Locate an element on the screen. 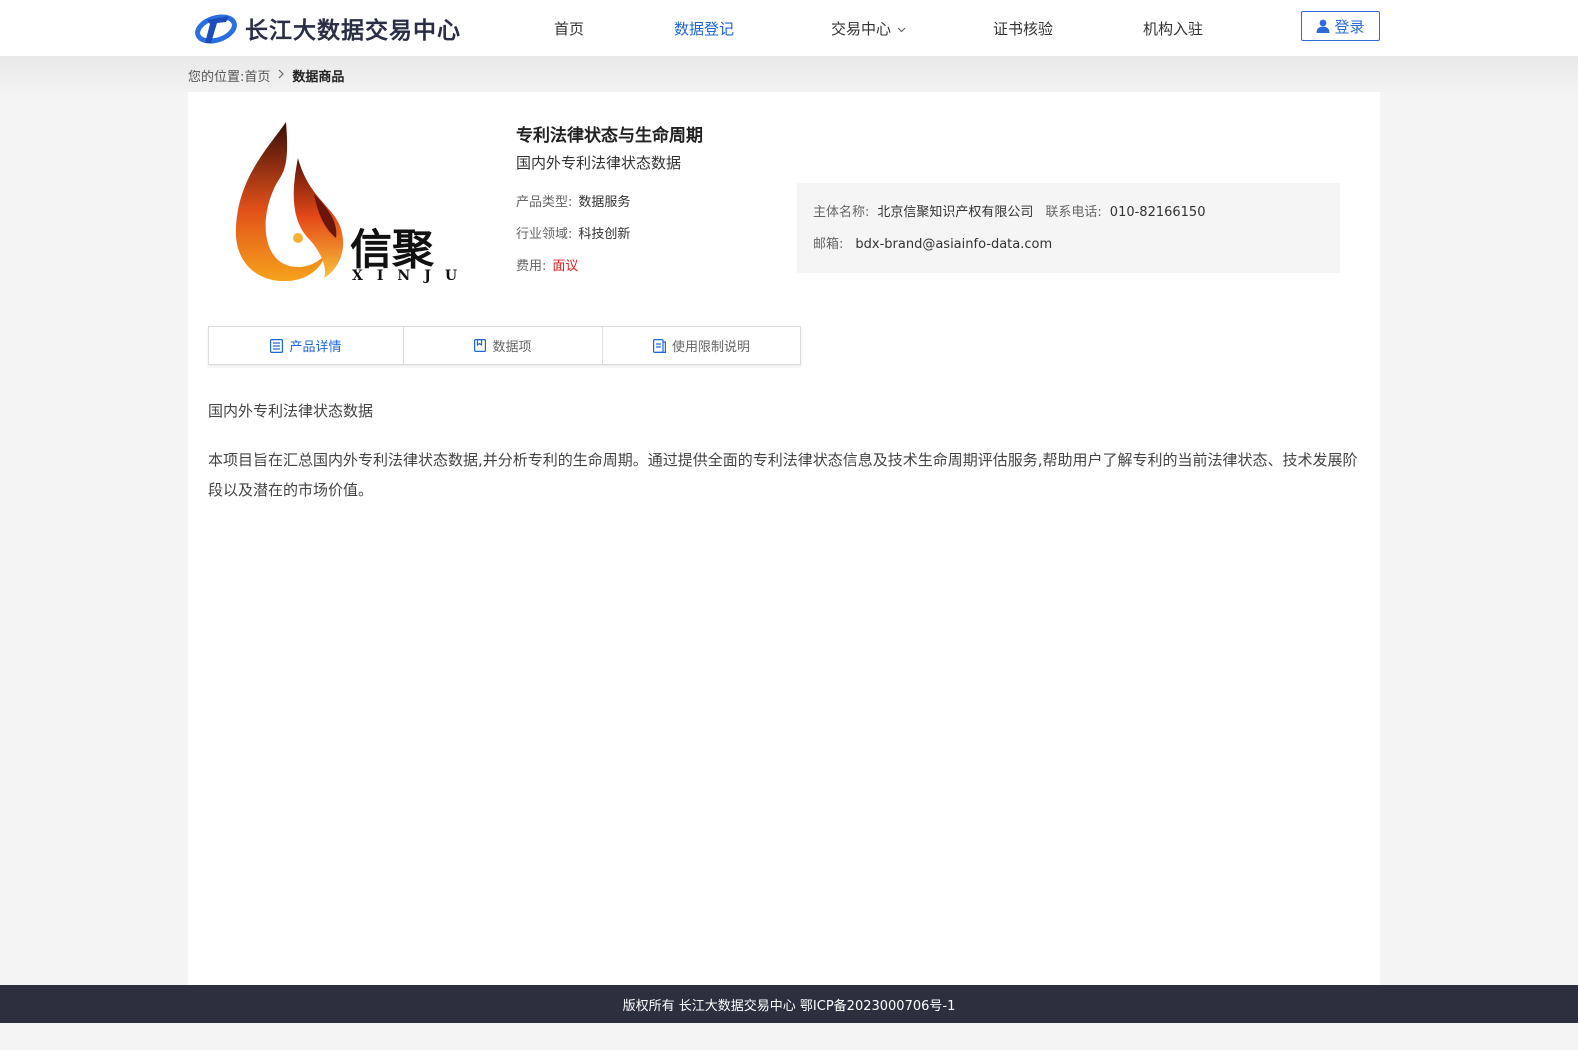  tab-product-details: 产品详情 is located at coordinates (306, 345).